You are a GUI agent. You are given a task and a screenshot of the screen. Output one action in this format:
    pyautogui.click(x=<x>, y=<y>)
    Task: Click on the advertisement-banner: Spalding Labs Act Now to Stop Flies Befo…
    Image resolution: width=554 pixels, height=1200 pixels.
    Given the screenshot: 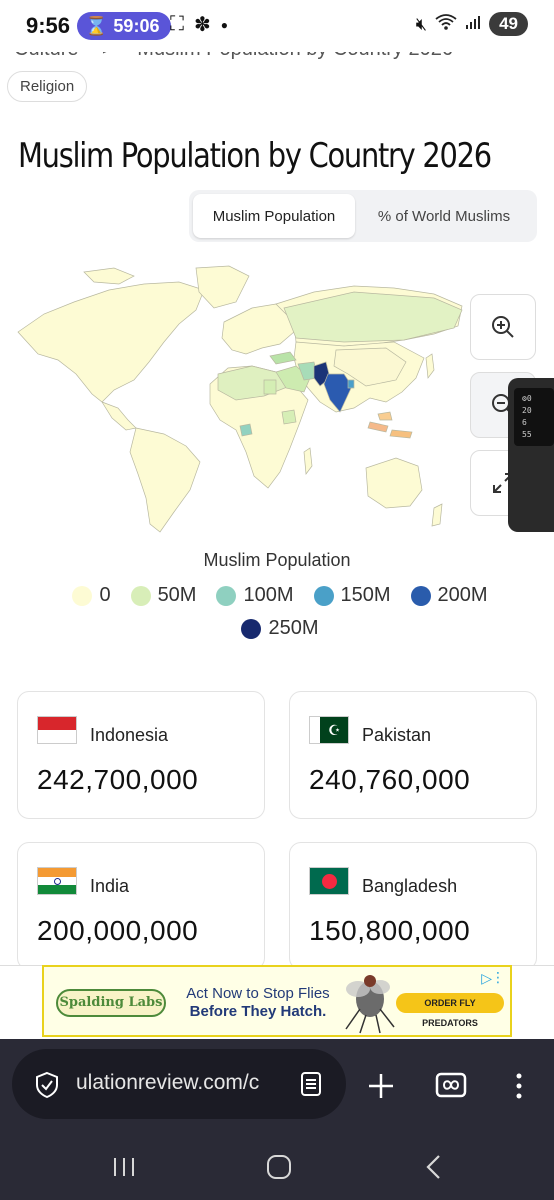 What is the action you would take?
    pyautogui.click(x=277, y=1001)
    